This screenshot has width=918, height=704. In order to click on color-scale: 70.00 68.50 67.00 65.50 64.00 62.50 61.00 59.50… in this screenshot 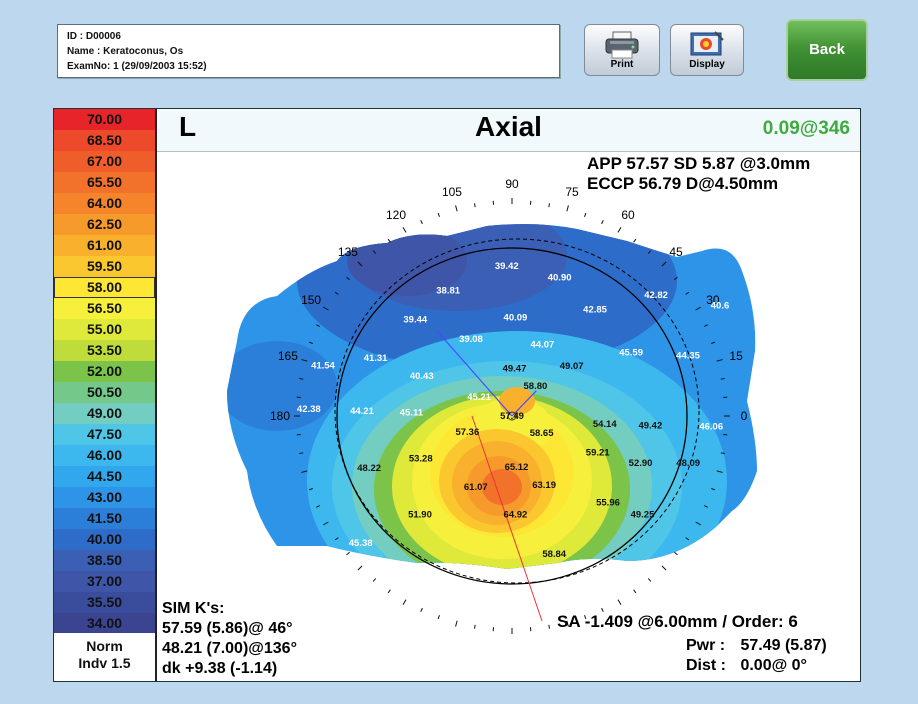, I will do `click(105, 395)`.